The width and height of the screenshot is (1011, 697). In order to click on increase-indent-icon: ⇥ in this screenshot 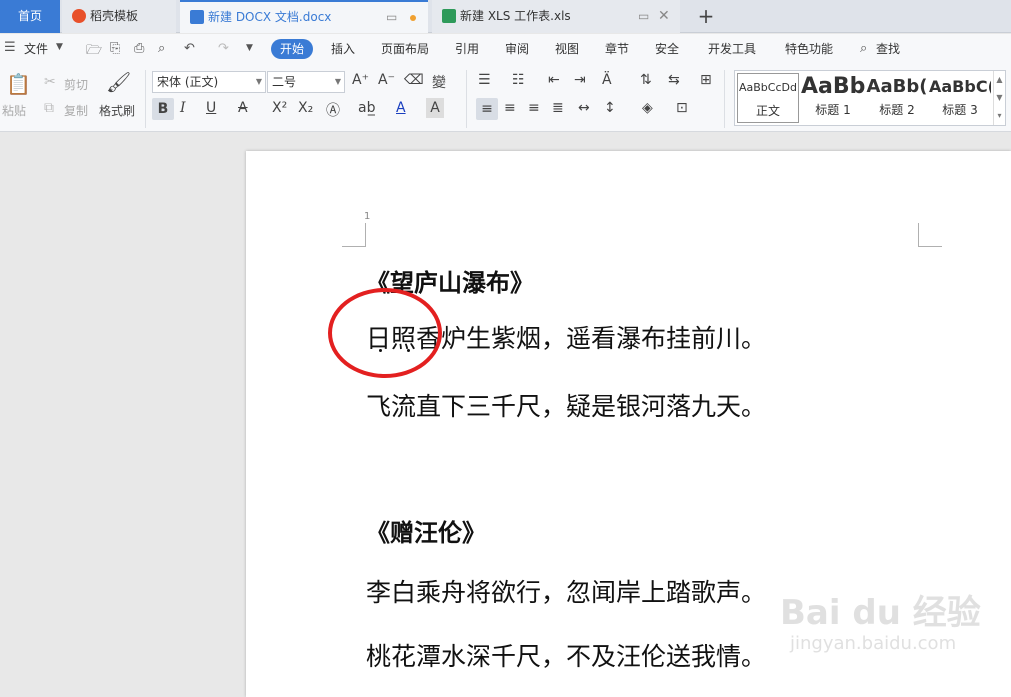, I will do `click(580, 80)`.